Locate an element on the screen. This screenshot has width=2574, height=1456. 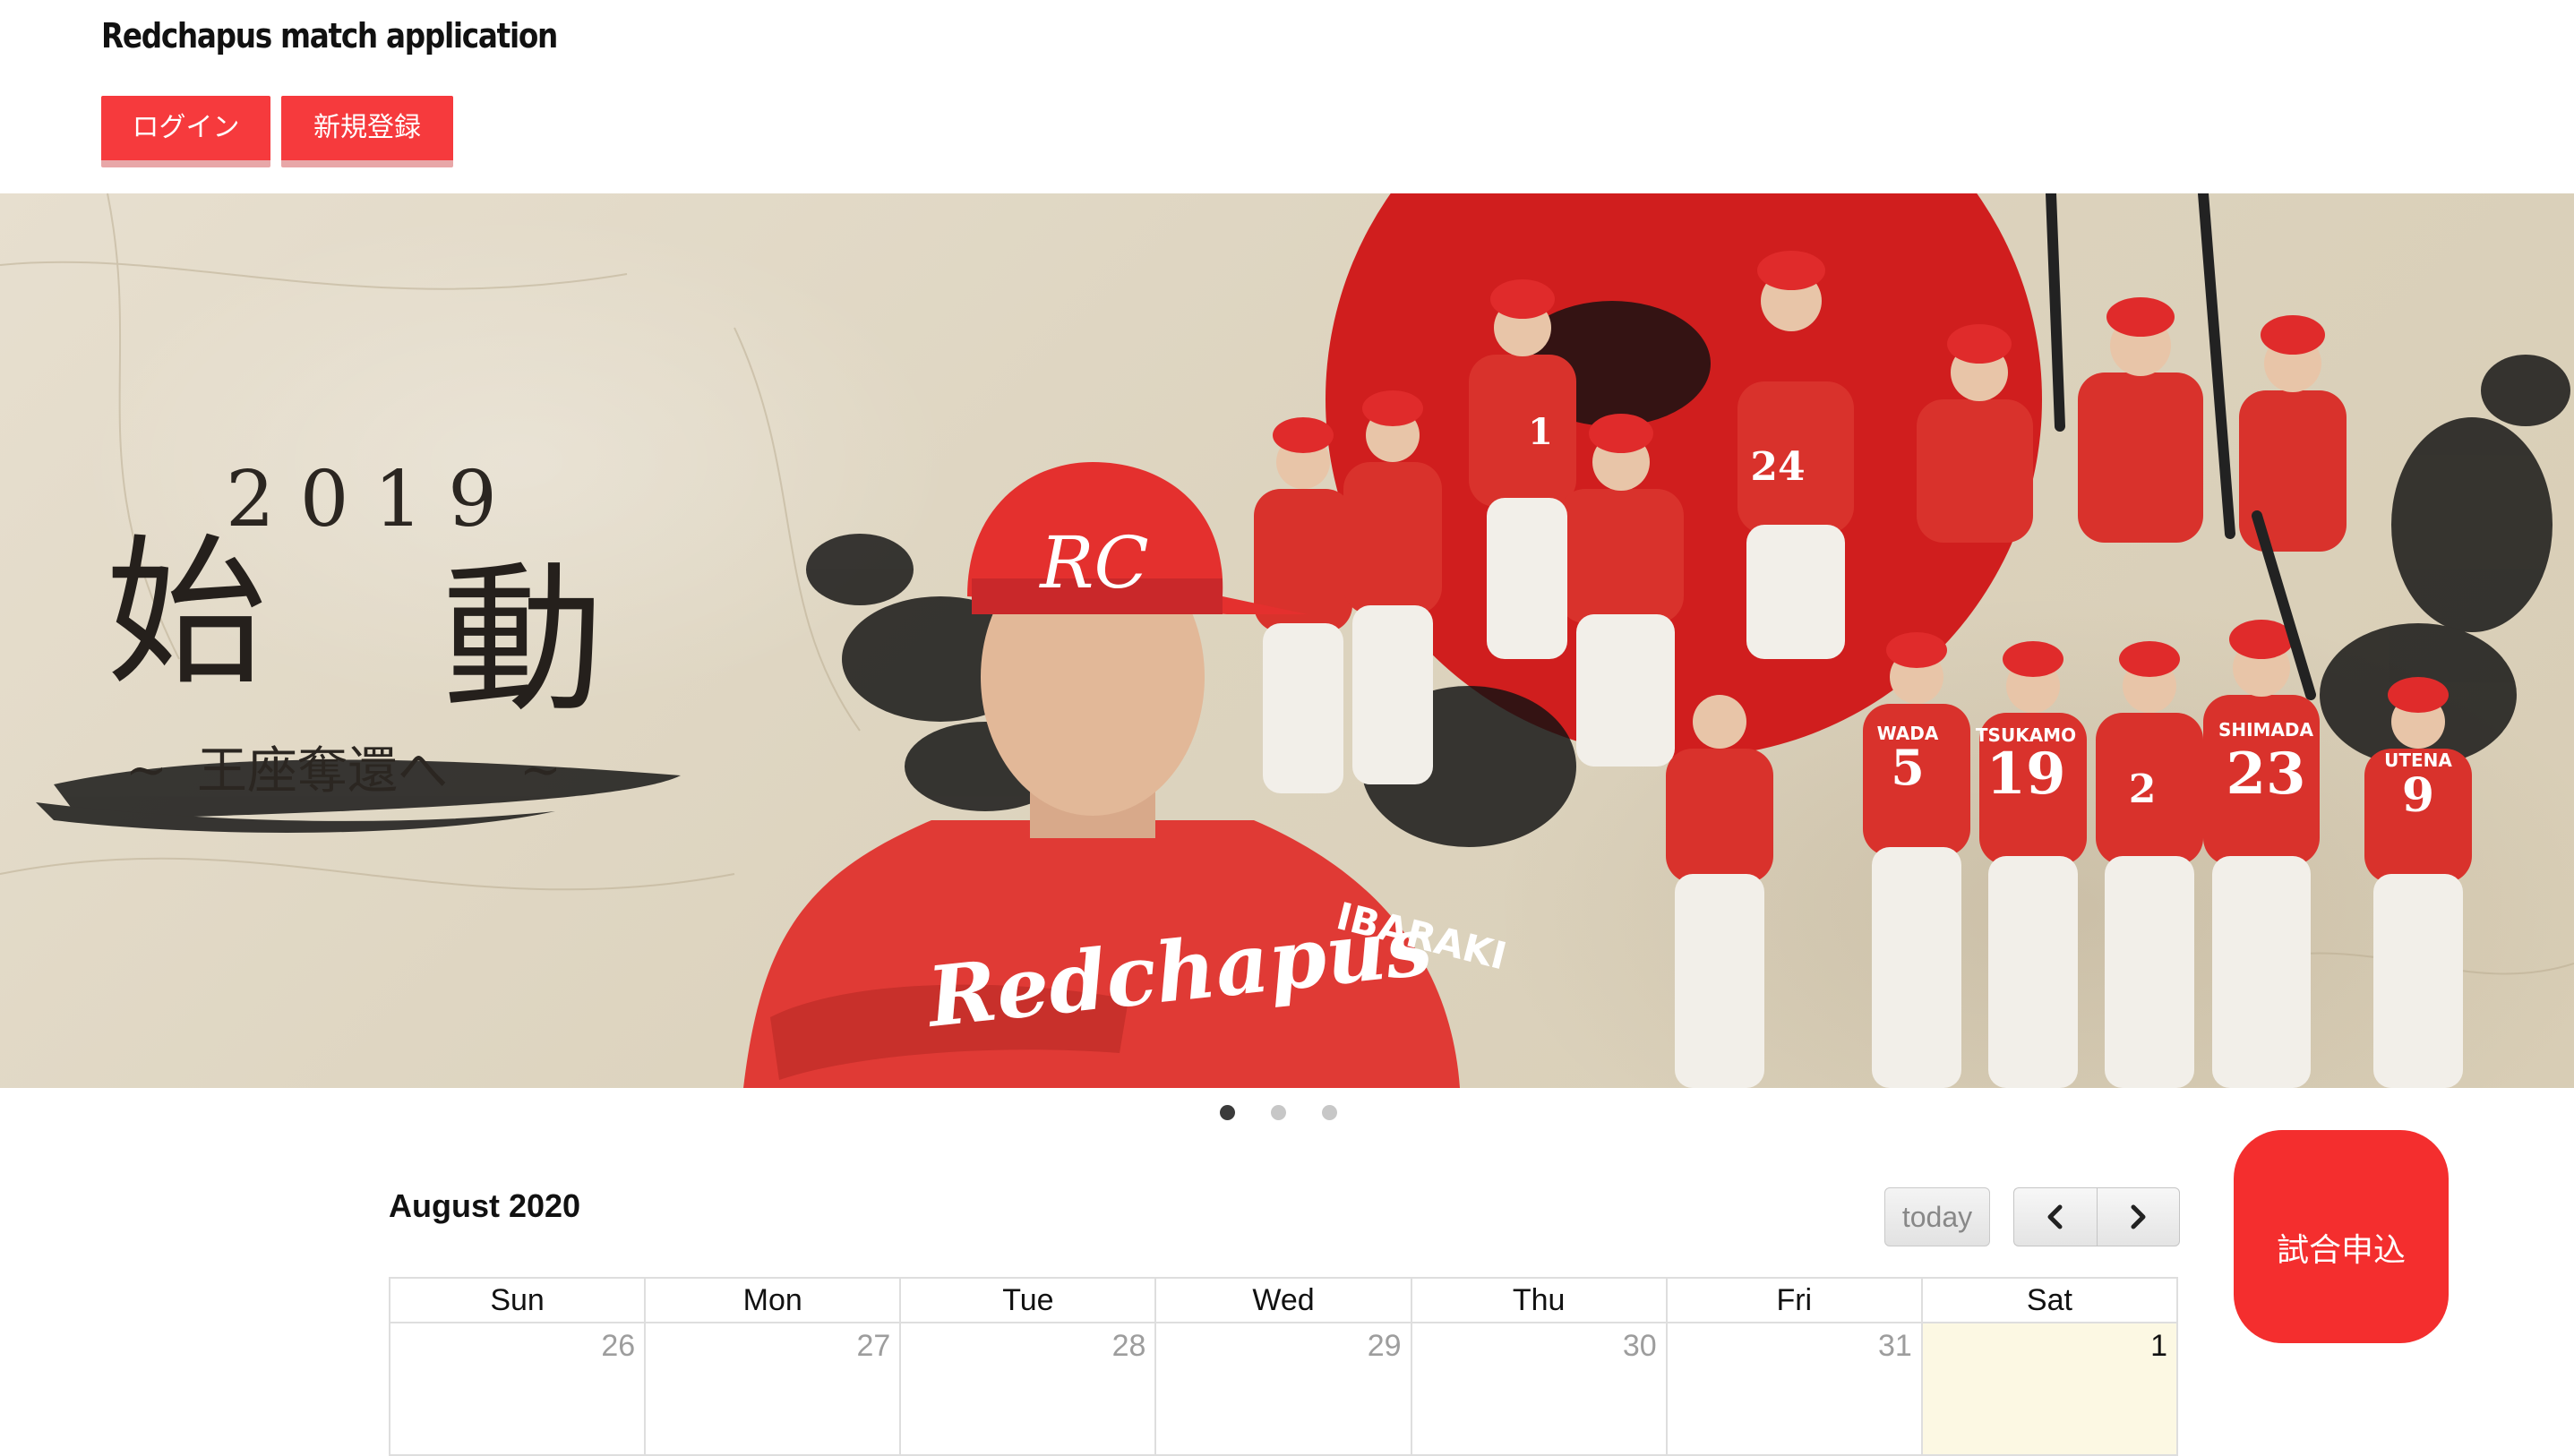
calendar-title: August 2020 is located at coordinates (485, 1205).